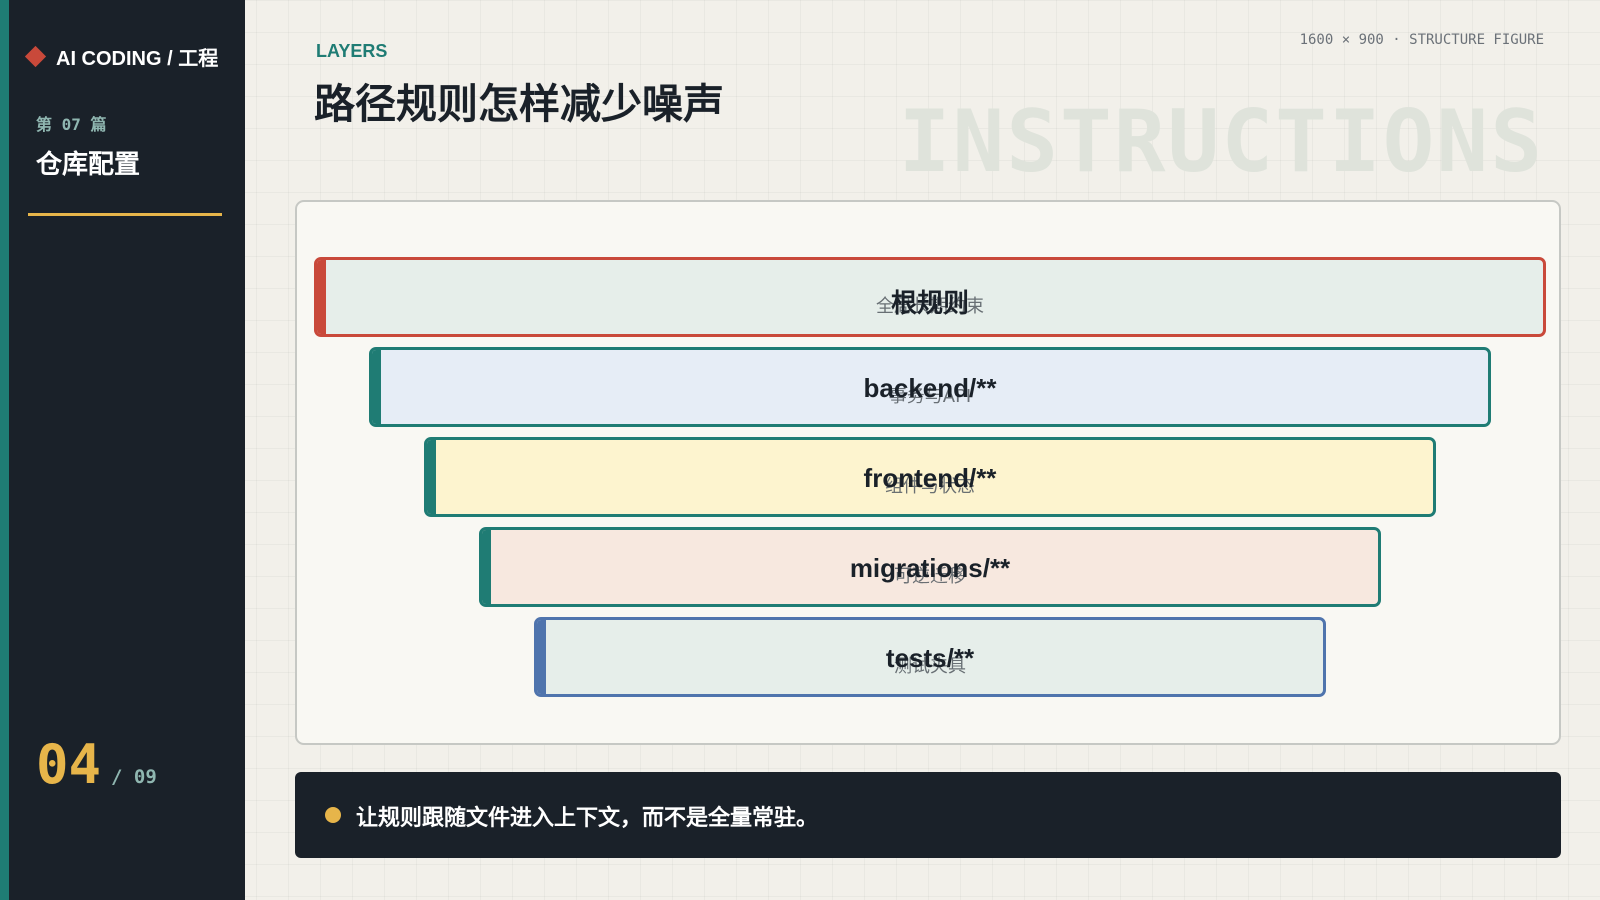  I want to click on page-indicator: 04 / 09, so click(96, 765).